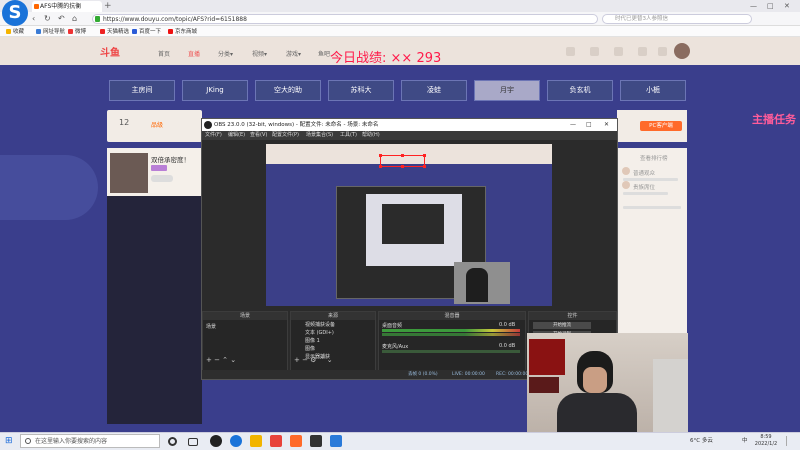  Describe the element at coordinates (653, 90) in the screenshot. I see `channel-button: 小栀` at that location.